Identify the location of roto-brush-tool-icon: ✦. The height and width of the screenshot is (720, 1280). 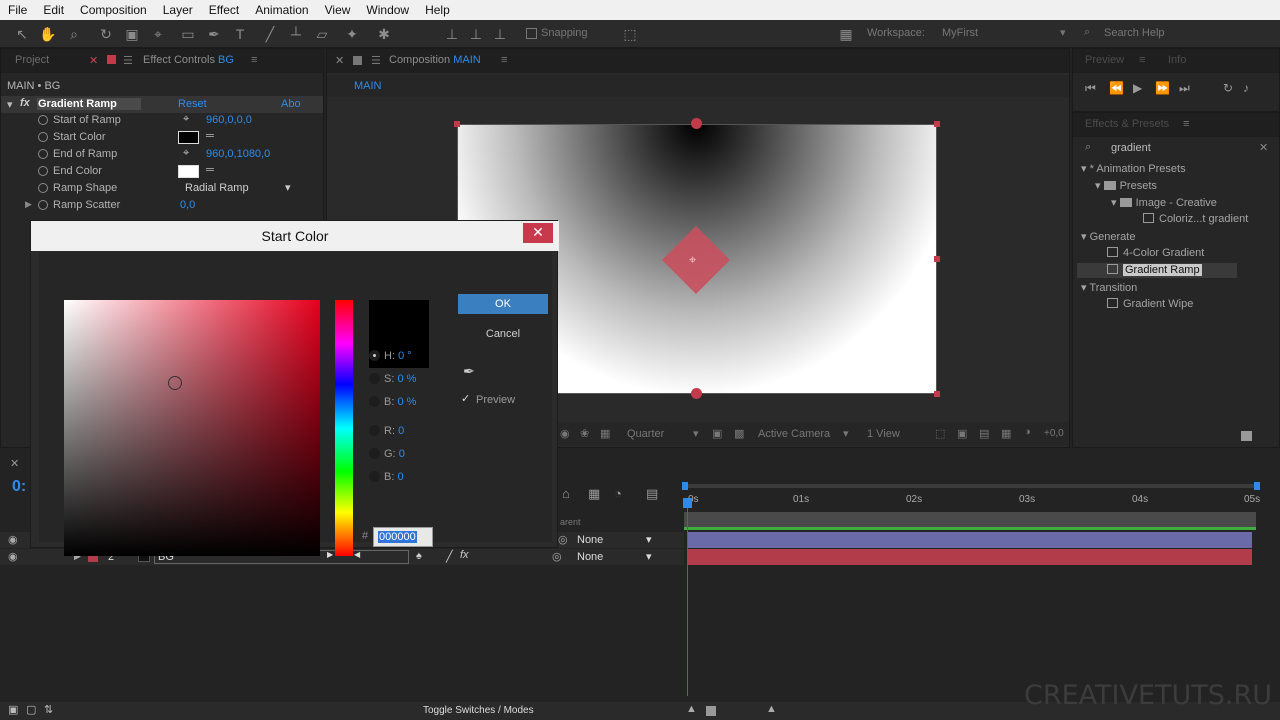
(352, 34).